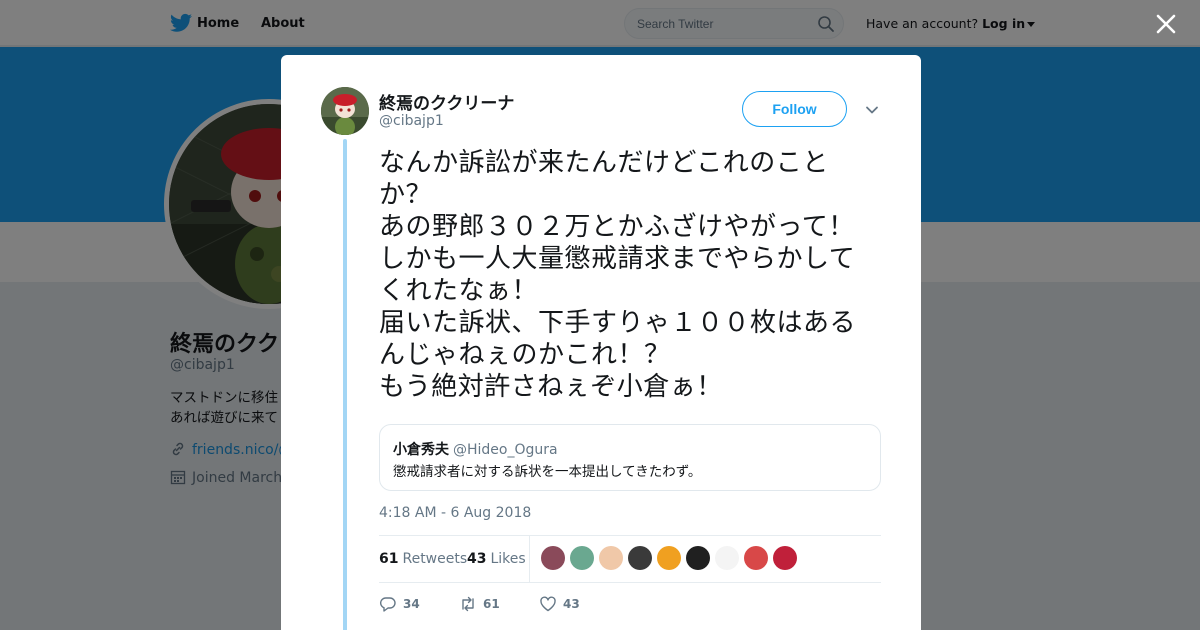 The image size is (1200, 630). I want to click on tweet-timestamp: 4:18 AM - 6 Aug 2018, so click(455, 513).